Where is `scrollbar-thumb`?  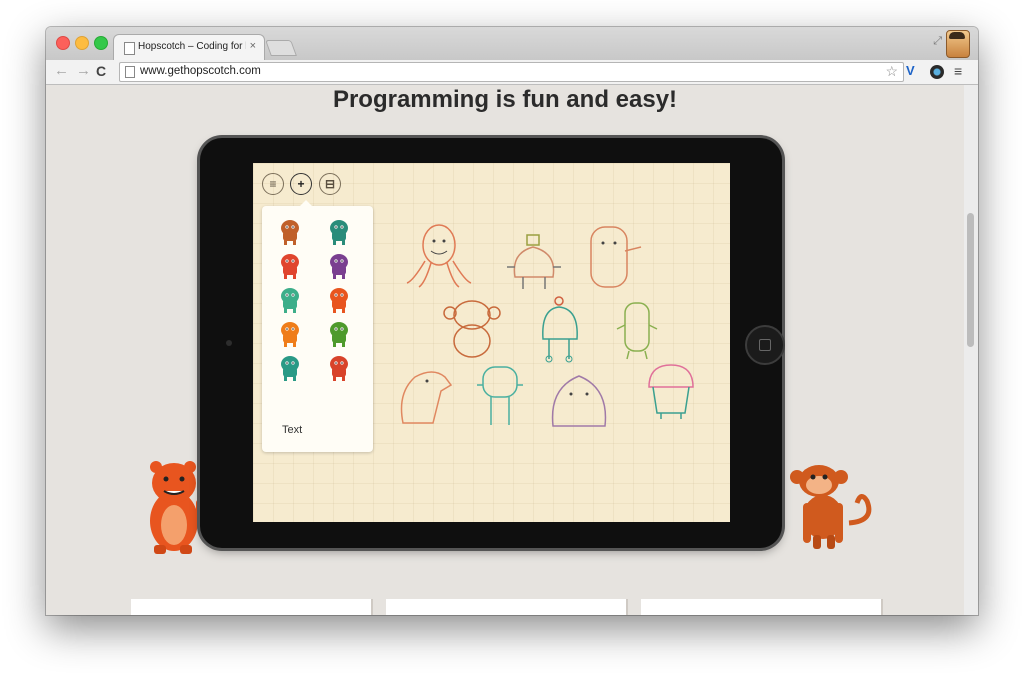 scrollbar-thumb is located at coordinates (970, 280).